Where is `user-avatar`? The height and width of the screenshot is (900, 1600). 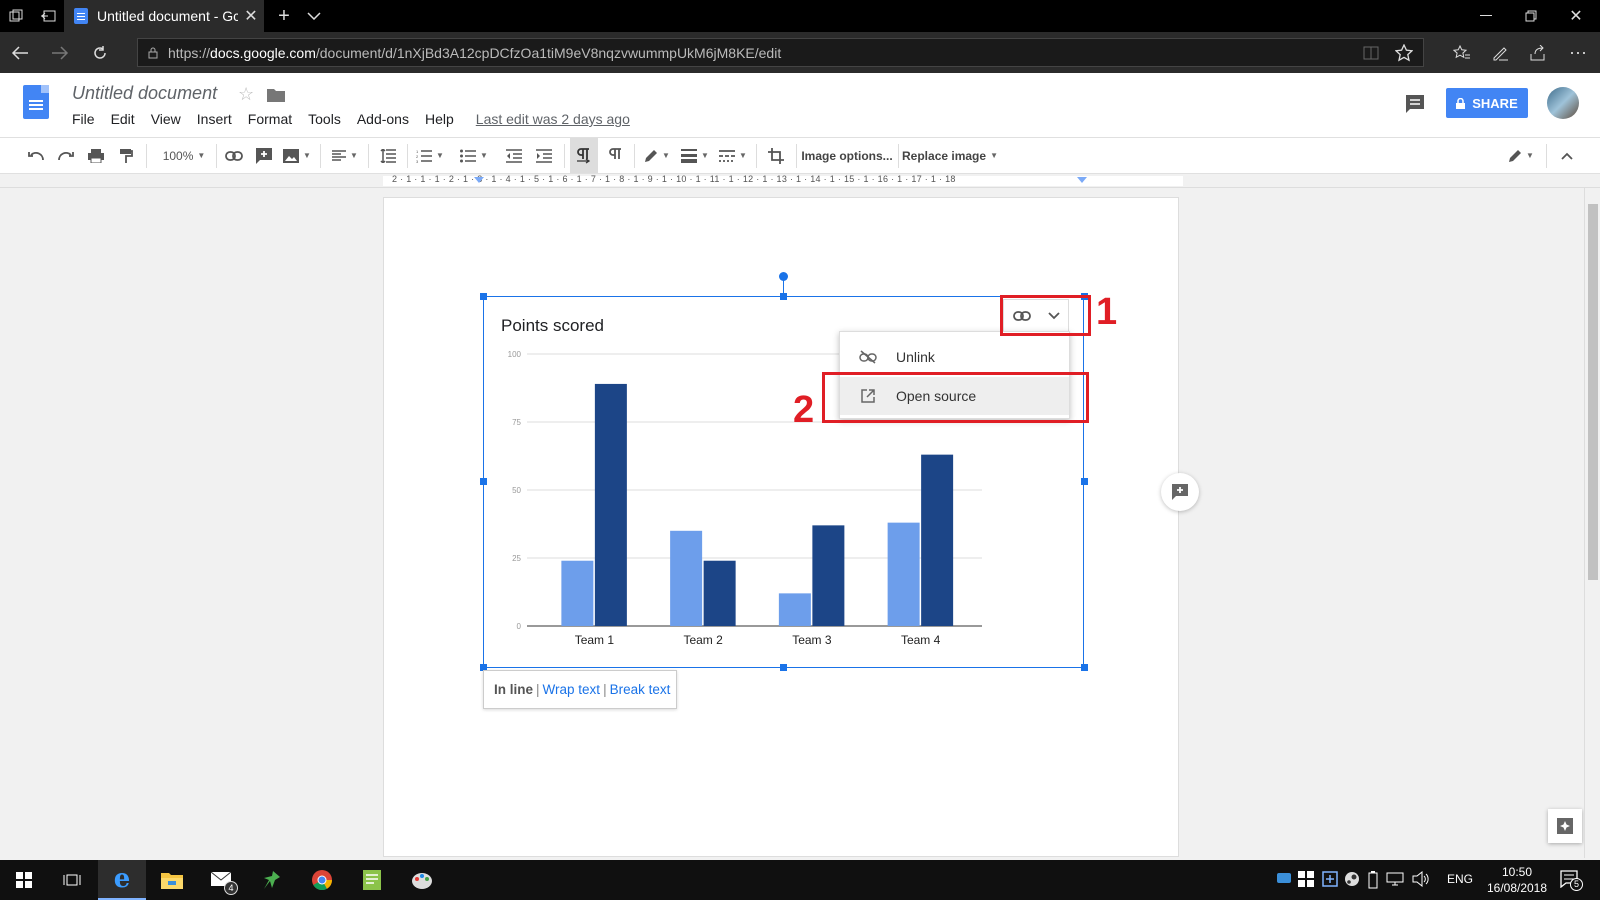
user-avatar is located at coordinates (1563, 103).